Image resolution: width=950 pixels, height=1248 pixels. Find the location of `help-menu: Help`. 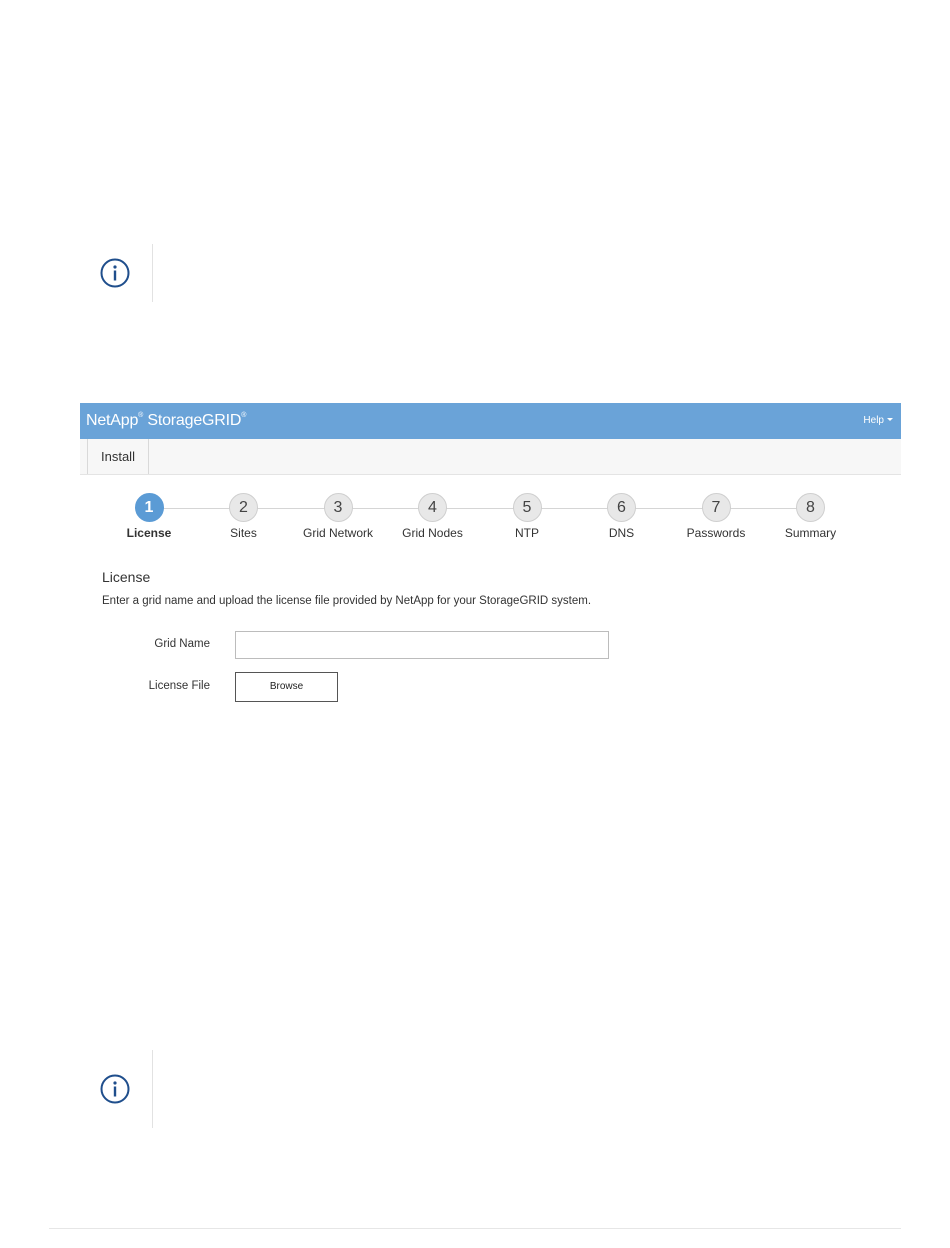

help-menu: Help is located at coordinates (878, 420).